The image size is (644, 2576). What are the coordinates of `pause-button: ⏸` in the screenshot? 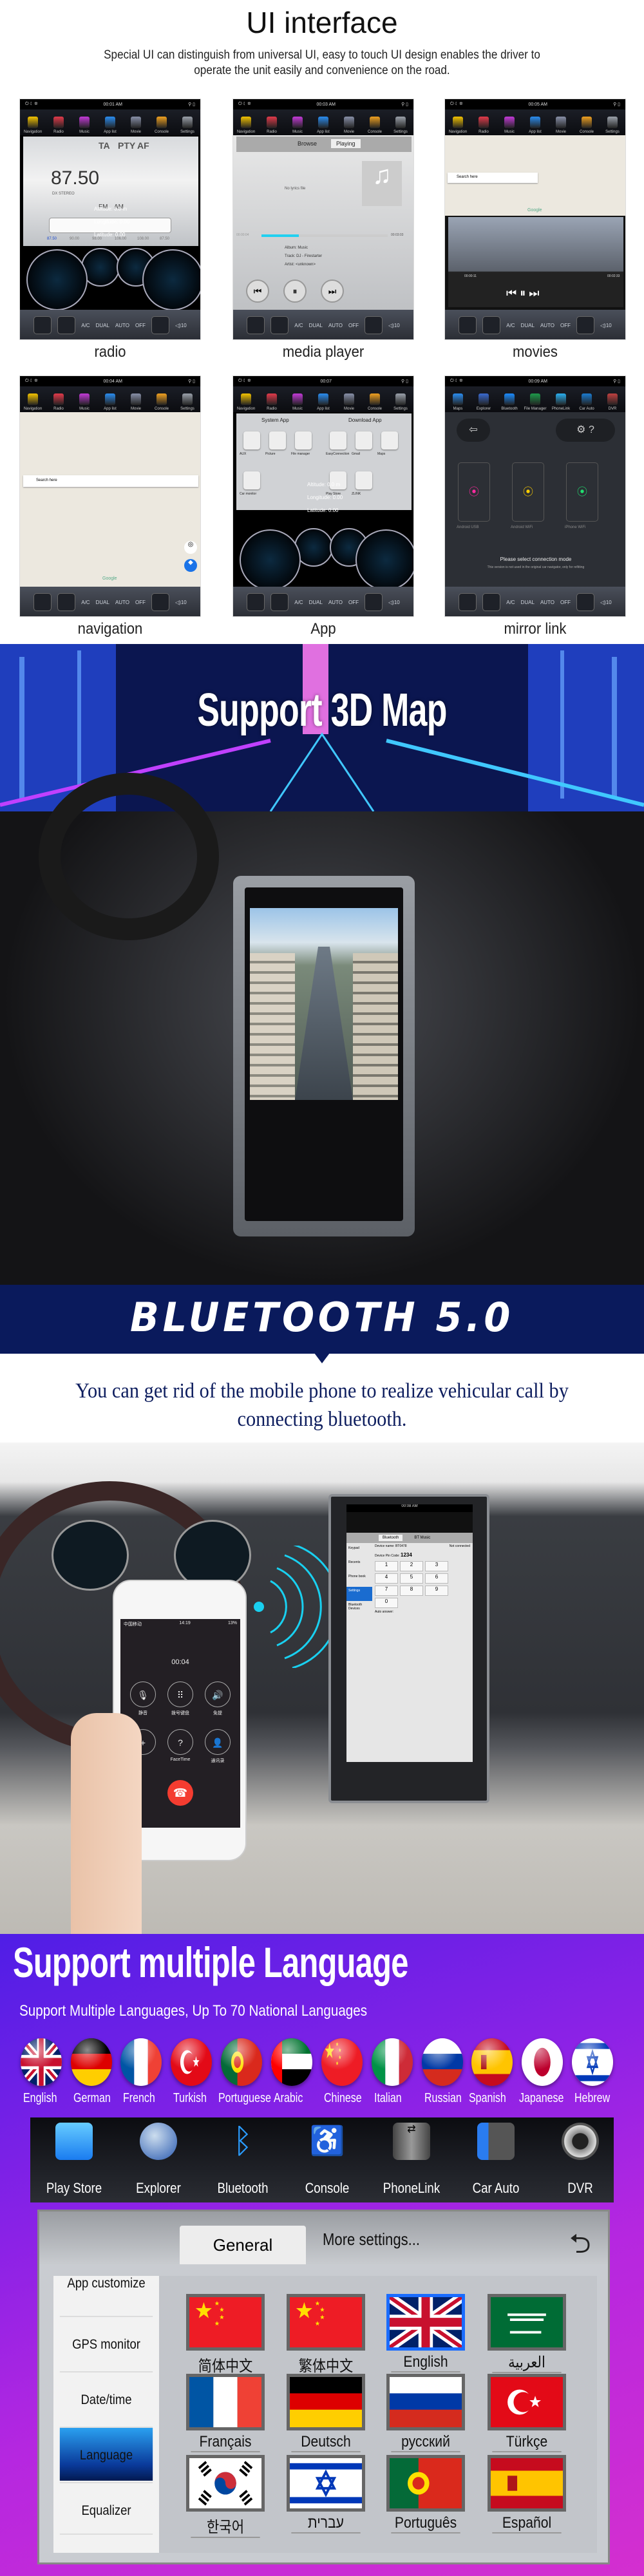 It's located at (295, 291).